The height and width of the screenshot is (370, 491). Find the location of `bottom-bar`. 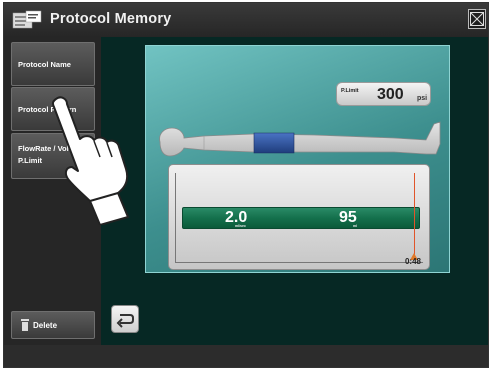

bottom-bar is located at coordinates (246, 356).